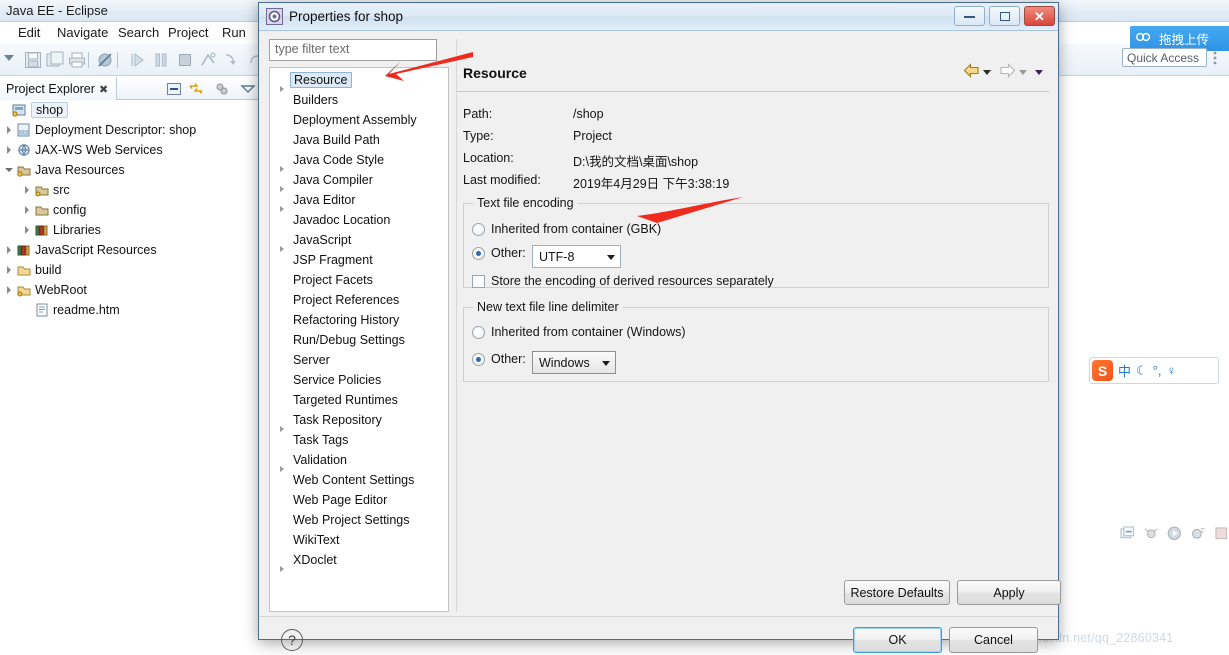 This screenshot has width=1229, height=655. What do you see at coordinates (138, 32) in the screenshot?
I see `menu-search: Search` at bounding box center [138, 32].